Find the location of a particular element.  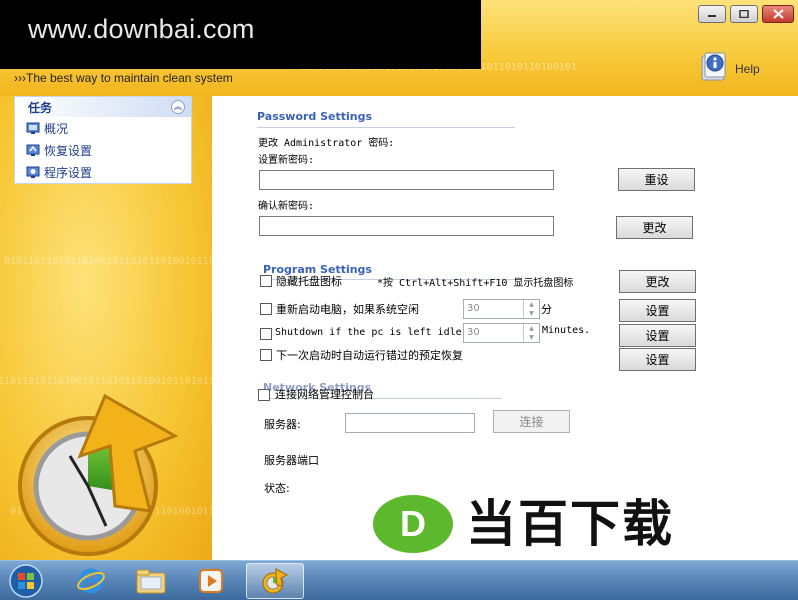

server-label: 服务器: is located at coordinates (282, 424).